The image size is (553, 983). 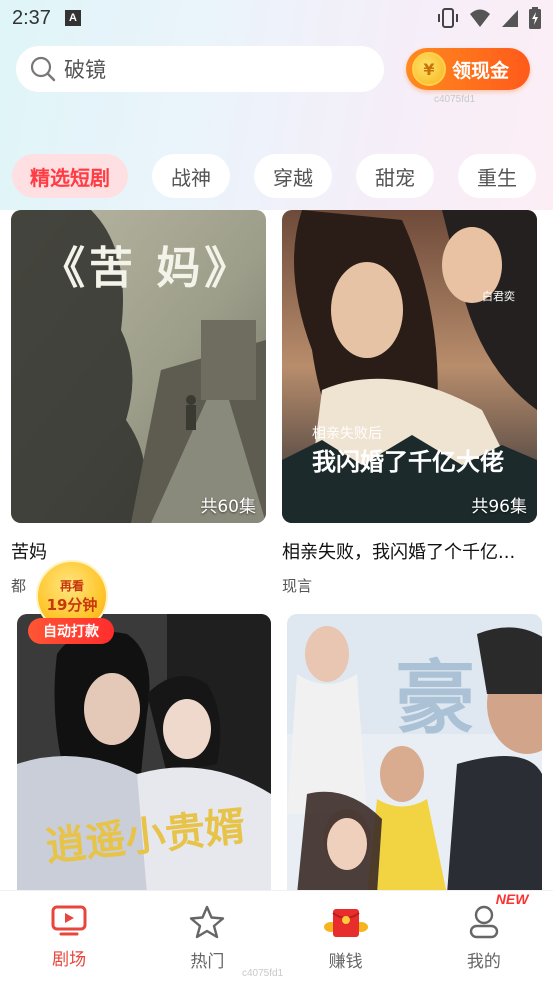 I want to click on tab-time-travel: 穿越, so click(x=293, y=176).